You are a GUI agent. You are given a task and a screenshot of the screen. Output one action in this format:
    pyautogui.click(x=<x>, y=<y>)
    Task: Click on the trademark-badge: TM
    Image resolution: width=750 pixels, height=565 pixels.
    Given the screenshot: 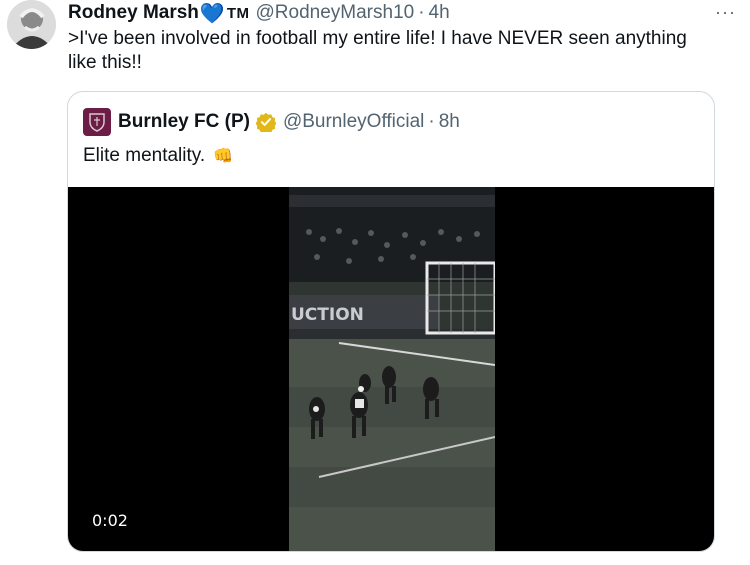 What is the action you would take?
    pyautogui.click(x=238, y=13)
    